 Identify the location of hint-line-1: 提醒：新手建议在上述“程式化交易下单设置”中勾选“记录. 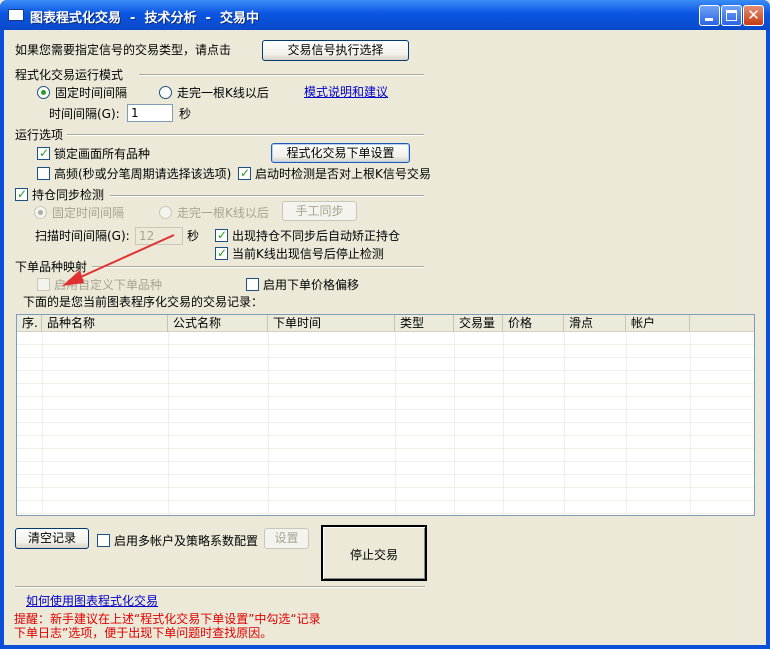
(167, 619).